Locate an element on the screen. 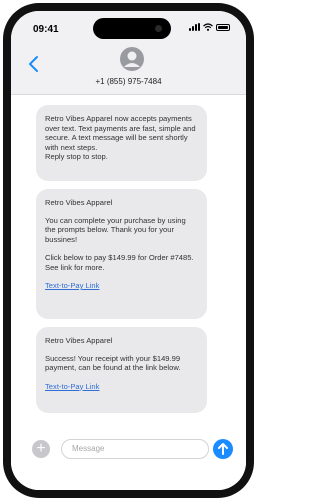 This screenshot has height=502, width=320. contact-number: +1 (855) 975-7484 is located at coordinates (128, 81).